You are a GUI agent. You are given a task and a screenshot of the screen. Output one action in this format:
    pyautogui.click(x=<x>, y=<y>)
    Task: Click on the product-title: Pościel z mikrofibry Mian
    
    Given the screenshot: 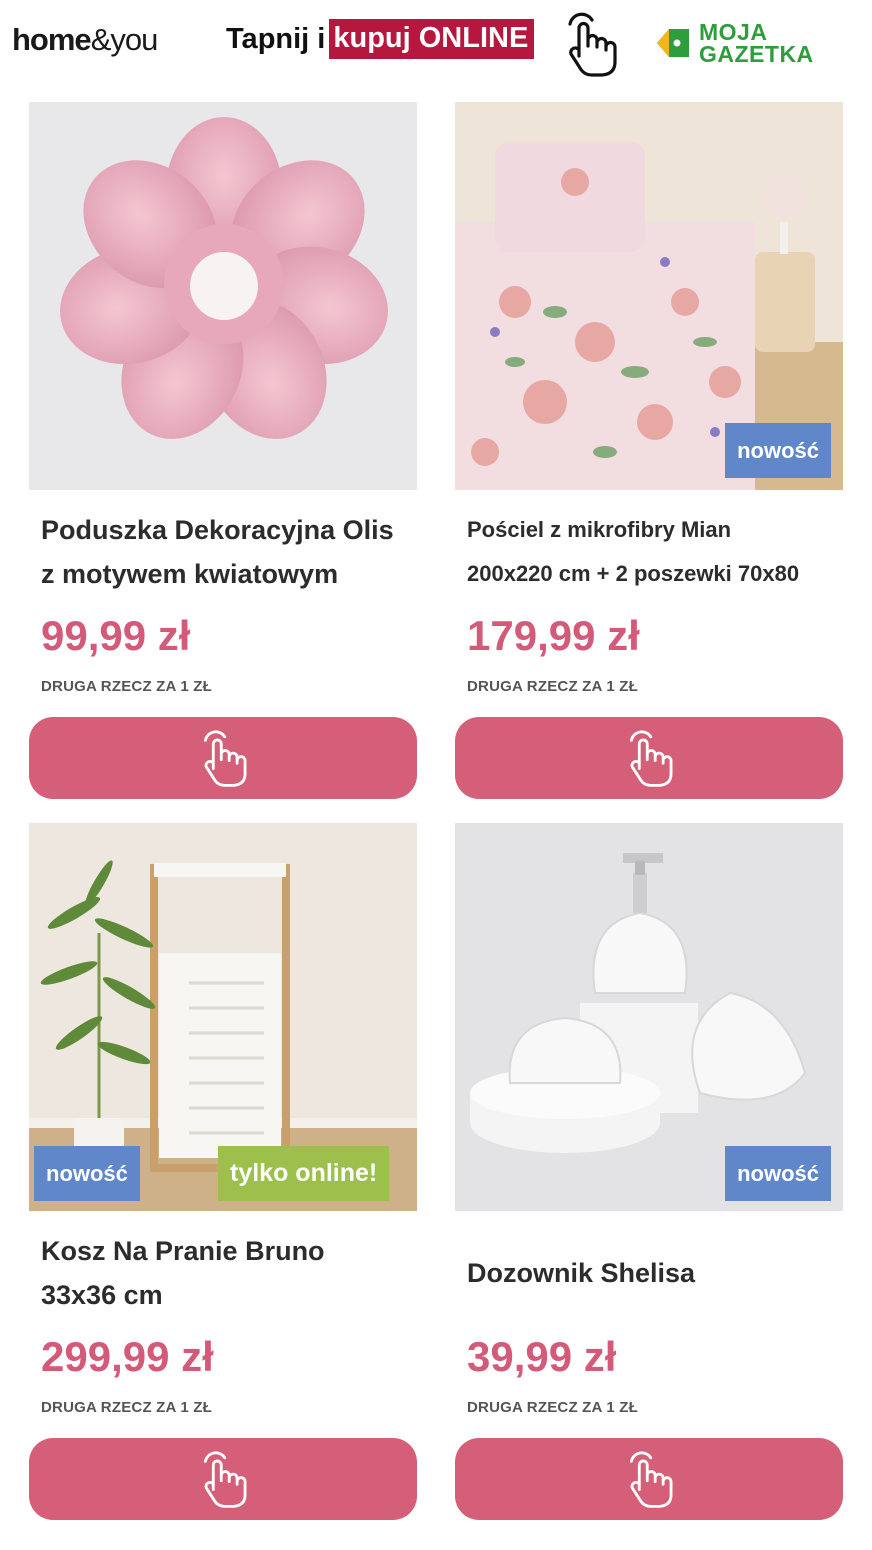 What is the action you would take?
    pyautogui.click(x=599, y=530)
    